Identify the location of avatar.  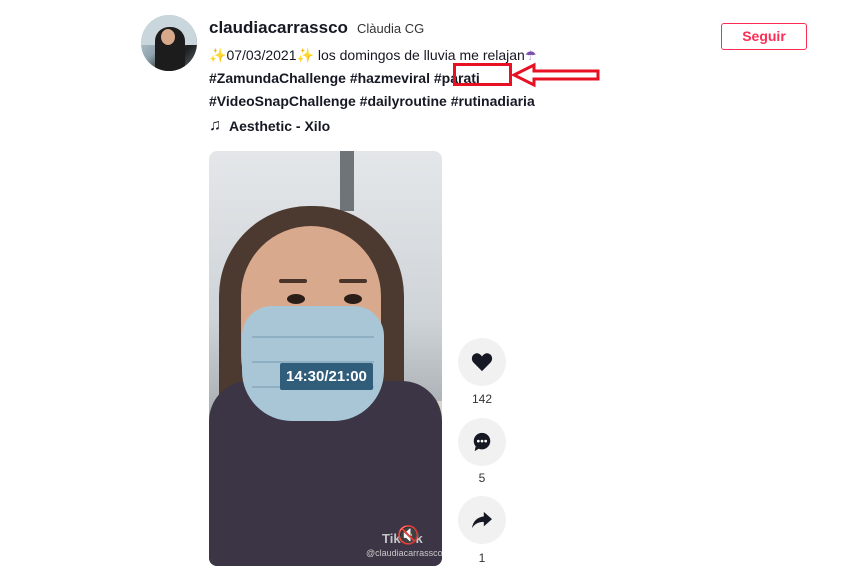
(169, 43).